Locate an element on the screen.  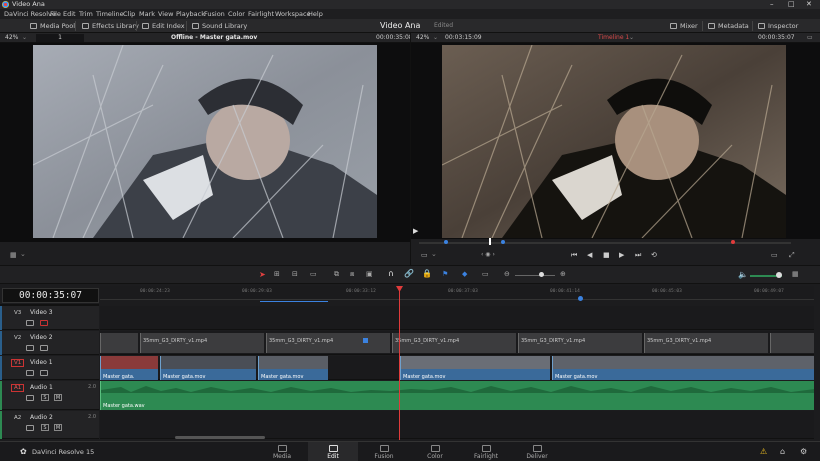
v1-clip: Master gata. is located at coordinates (129, 368).